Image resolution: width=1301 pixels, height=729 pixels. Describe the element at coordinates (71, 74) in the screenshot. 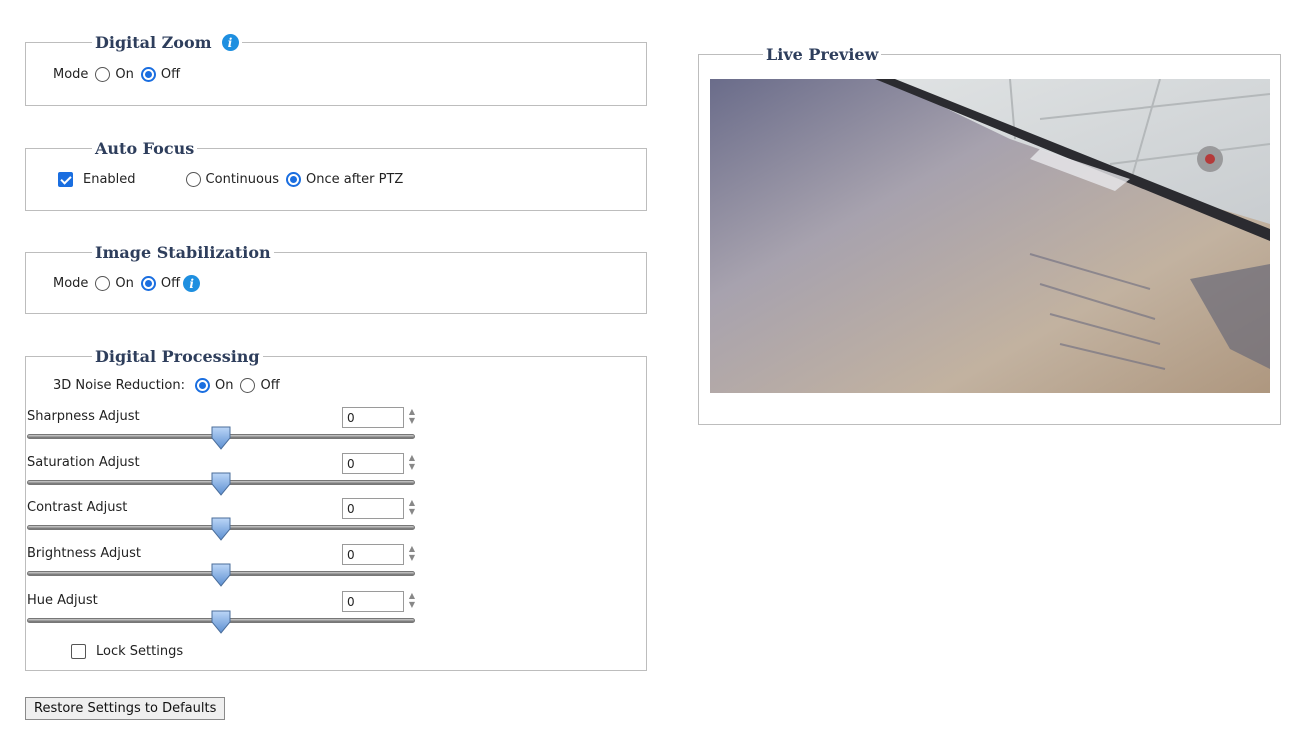

I see `digital-zoom-mode-label: Mode` at that location.